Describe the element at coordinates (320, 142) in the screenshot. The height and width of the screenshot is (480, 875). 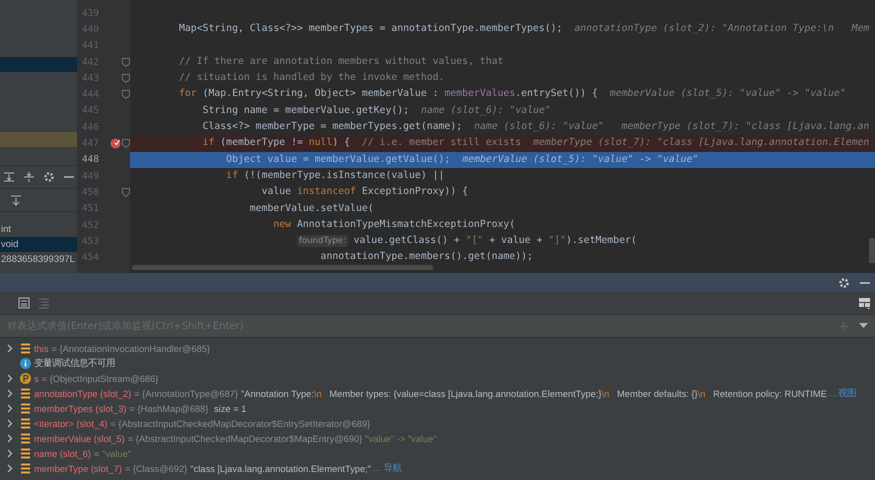
I see `code-keyword: null` at that location.